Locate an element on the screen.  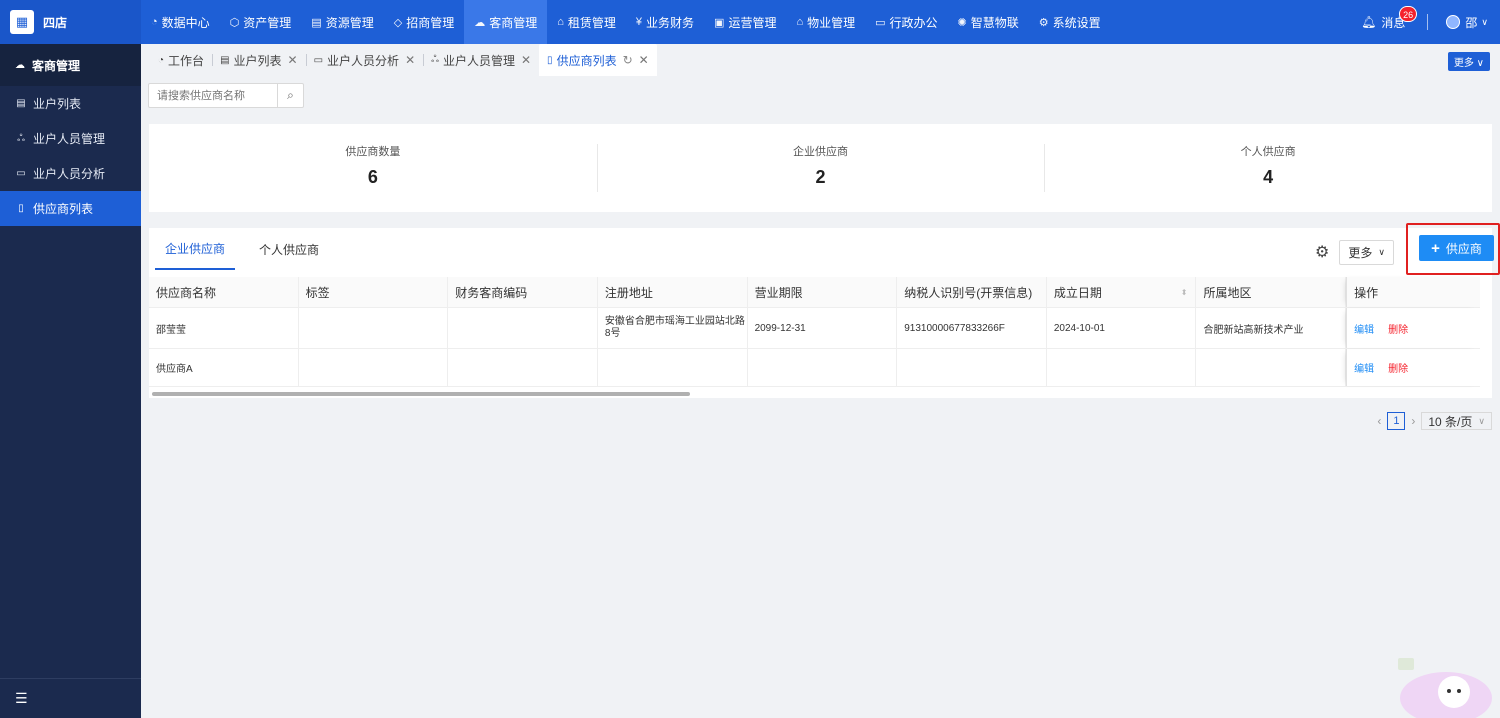
file-icon: ▯ is located at coordinates (21, 208).